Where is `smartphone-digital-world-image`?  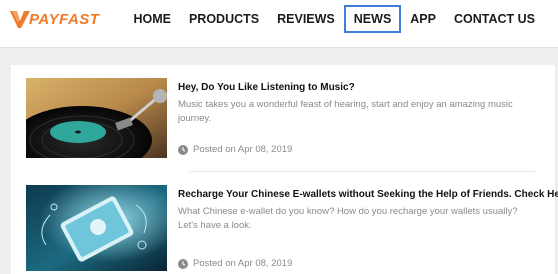 smartphone-digital-world-image is located at coordinates (96, 228).